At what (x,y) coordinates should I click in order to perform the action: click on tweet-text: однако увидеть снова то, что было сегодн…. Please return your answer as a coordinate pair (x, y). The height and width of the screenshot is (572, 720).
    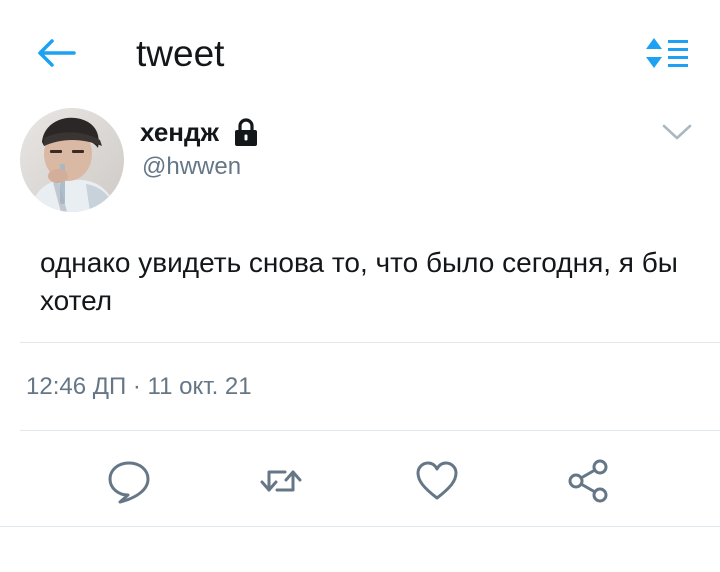
    Looking at the image, I should click on (359, 281).